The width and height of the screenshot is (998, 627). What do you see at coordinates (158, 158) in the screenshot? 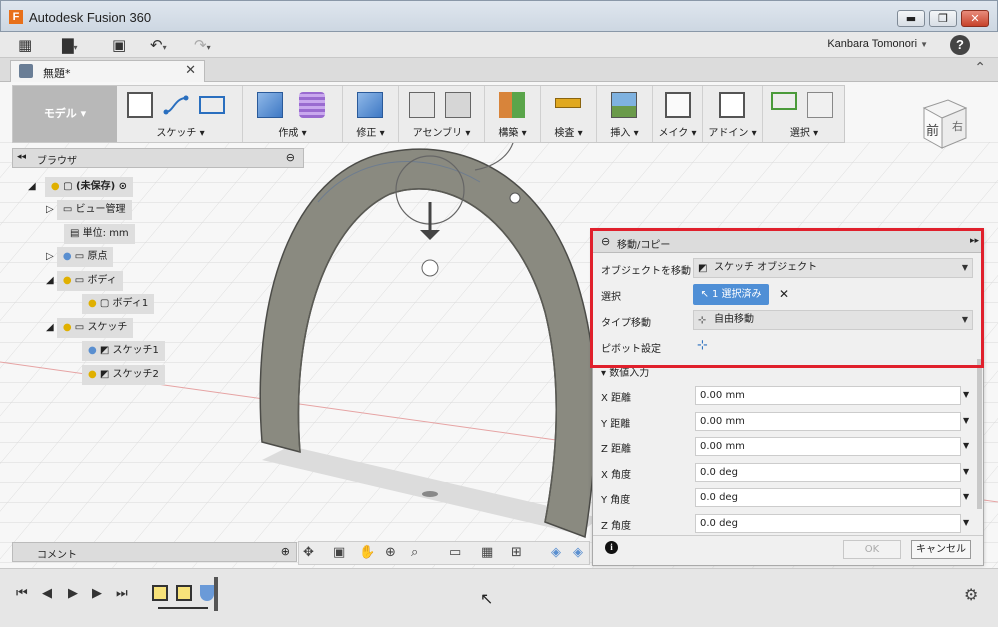
I see `browser-header: ◂◂ ブラウザ ⊖` at bounding box center [158, 158].